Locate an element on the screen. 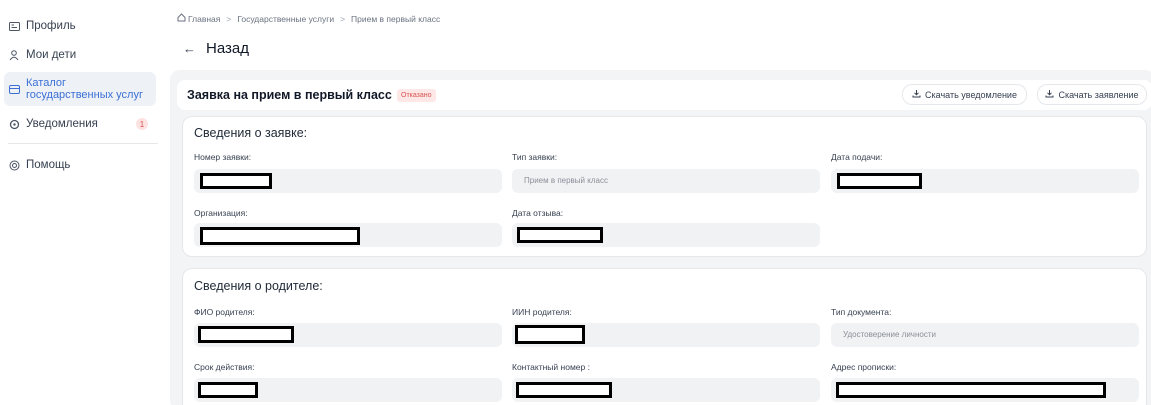  sidebar-item-notifications: Уведомления 1 is located at coordinates (82, 124).